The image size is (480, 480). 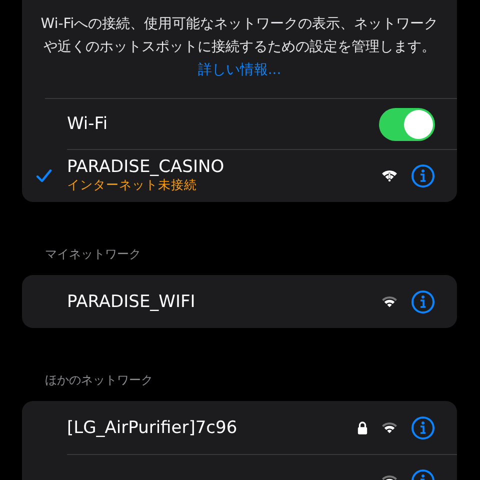 I want to click on wifi-toggle, so click(x=407, y=124).